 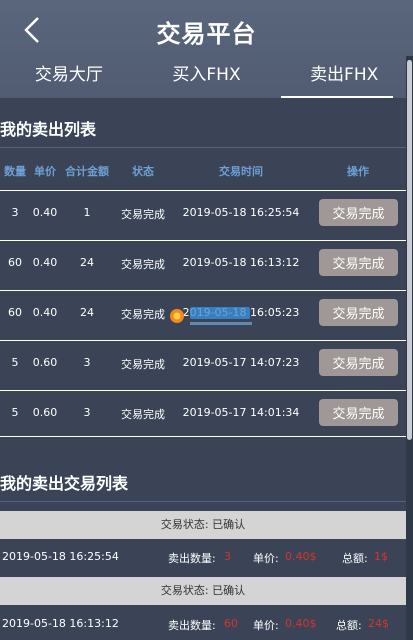 I want to click on scrollbar-thumb, so click(x=409, y=250).